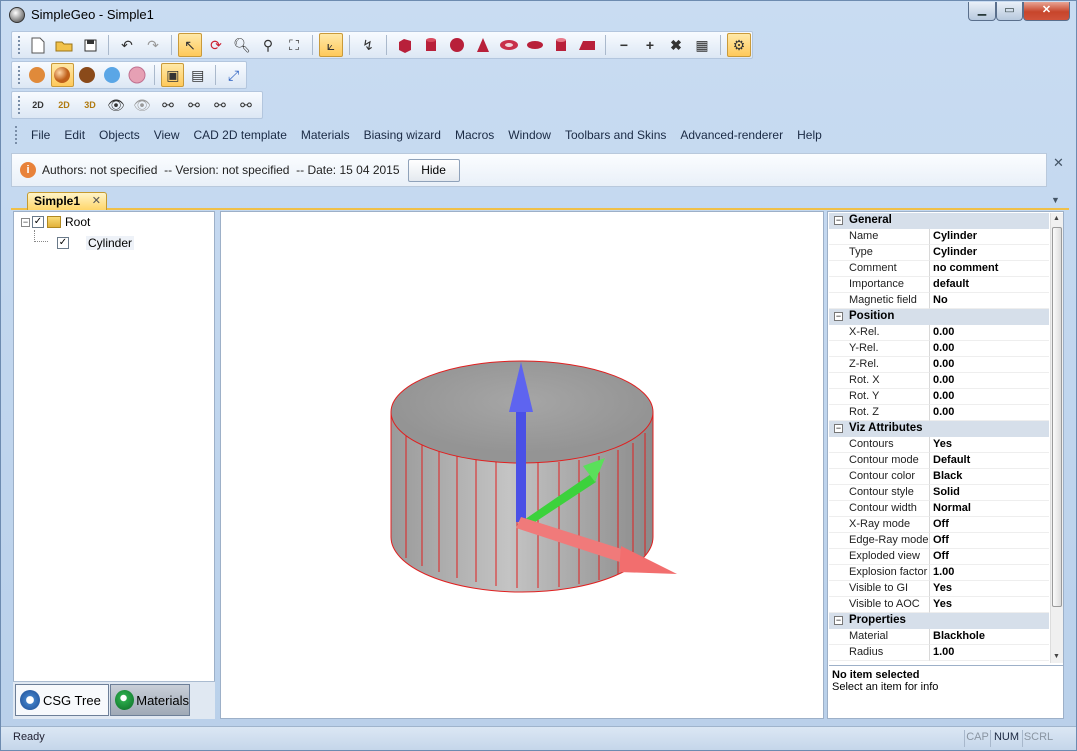 The image size is (1077, 751). What do you see at coordinates (474, 135) in the screenshot?
I see `menu-macros: Macros` at bounding box center [474, 135].